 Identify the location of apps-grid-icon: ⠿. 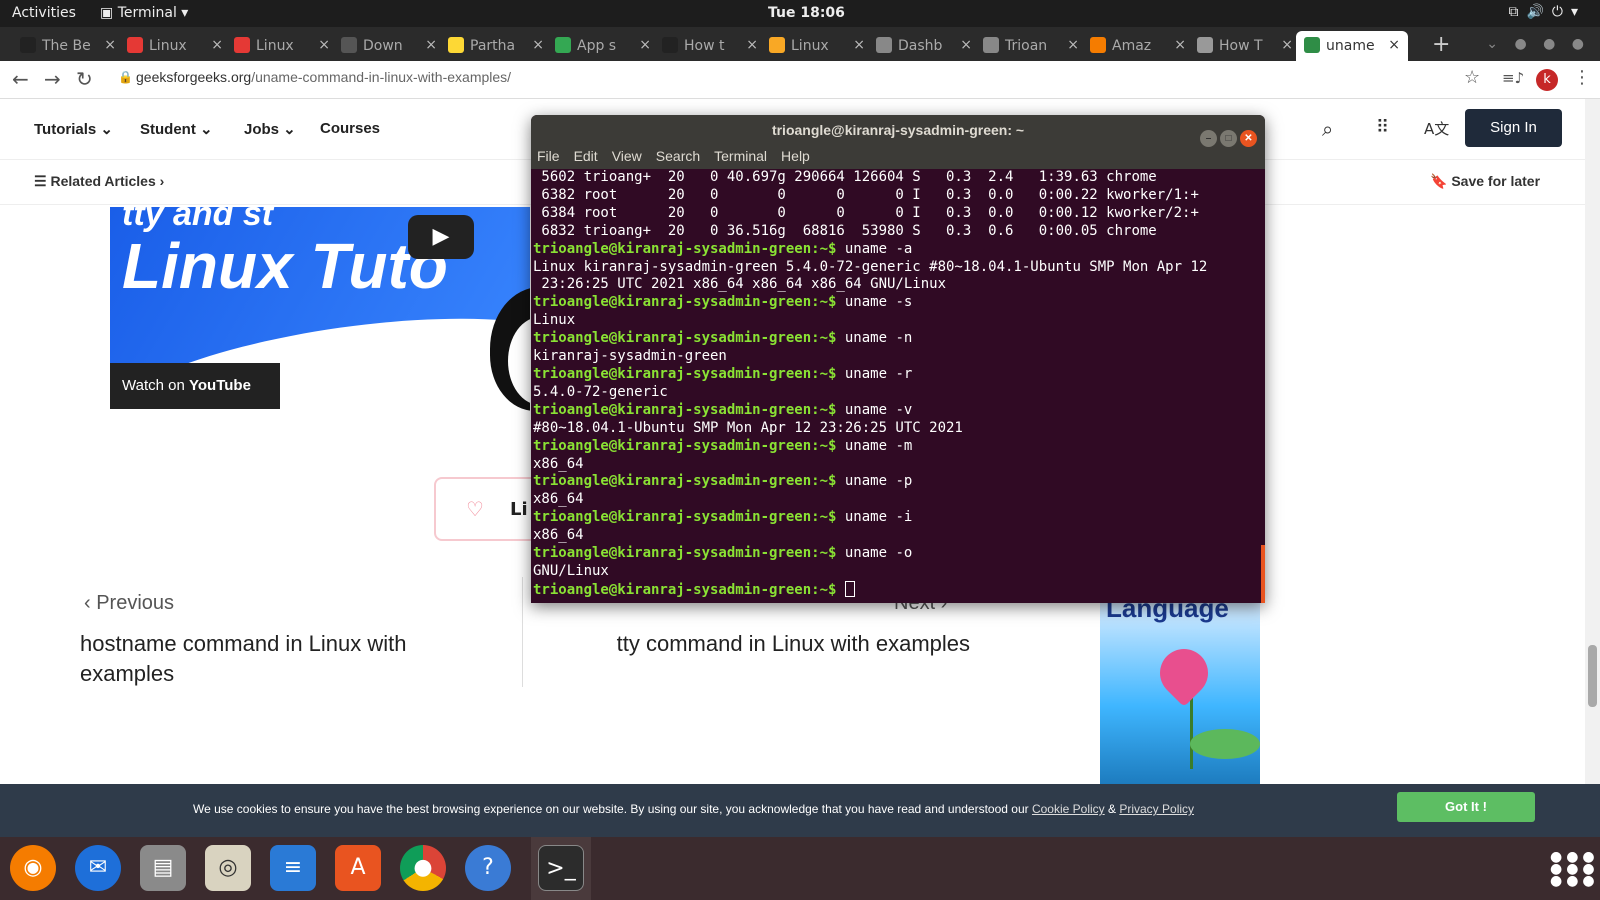
(1382, 127).